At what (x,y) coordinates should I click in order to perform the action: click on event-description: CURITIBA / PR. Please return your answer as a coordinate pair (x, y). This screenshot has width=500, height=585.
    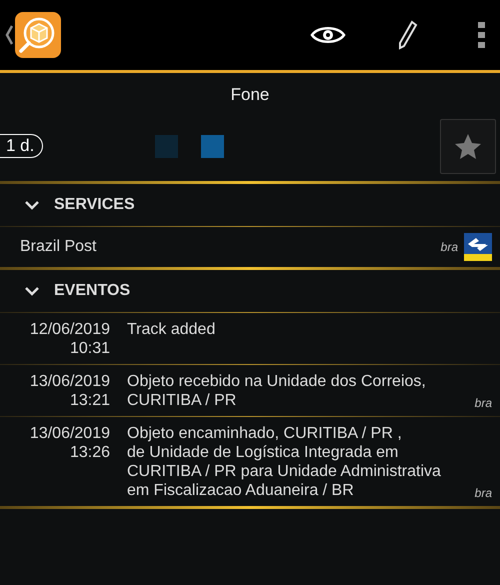
    Looking at the image, I should click on (182, 400).